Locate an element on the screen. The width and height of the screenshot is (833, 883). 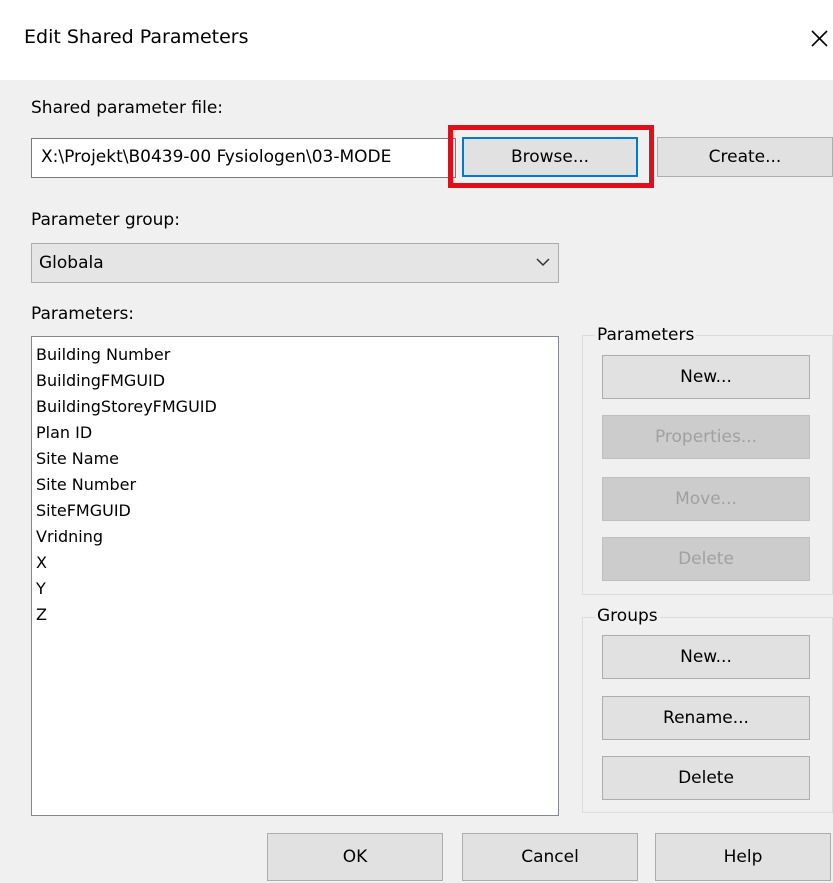
cancel-button: Cancel is located at coordinates (550, 857).